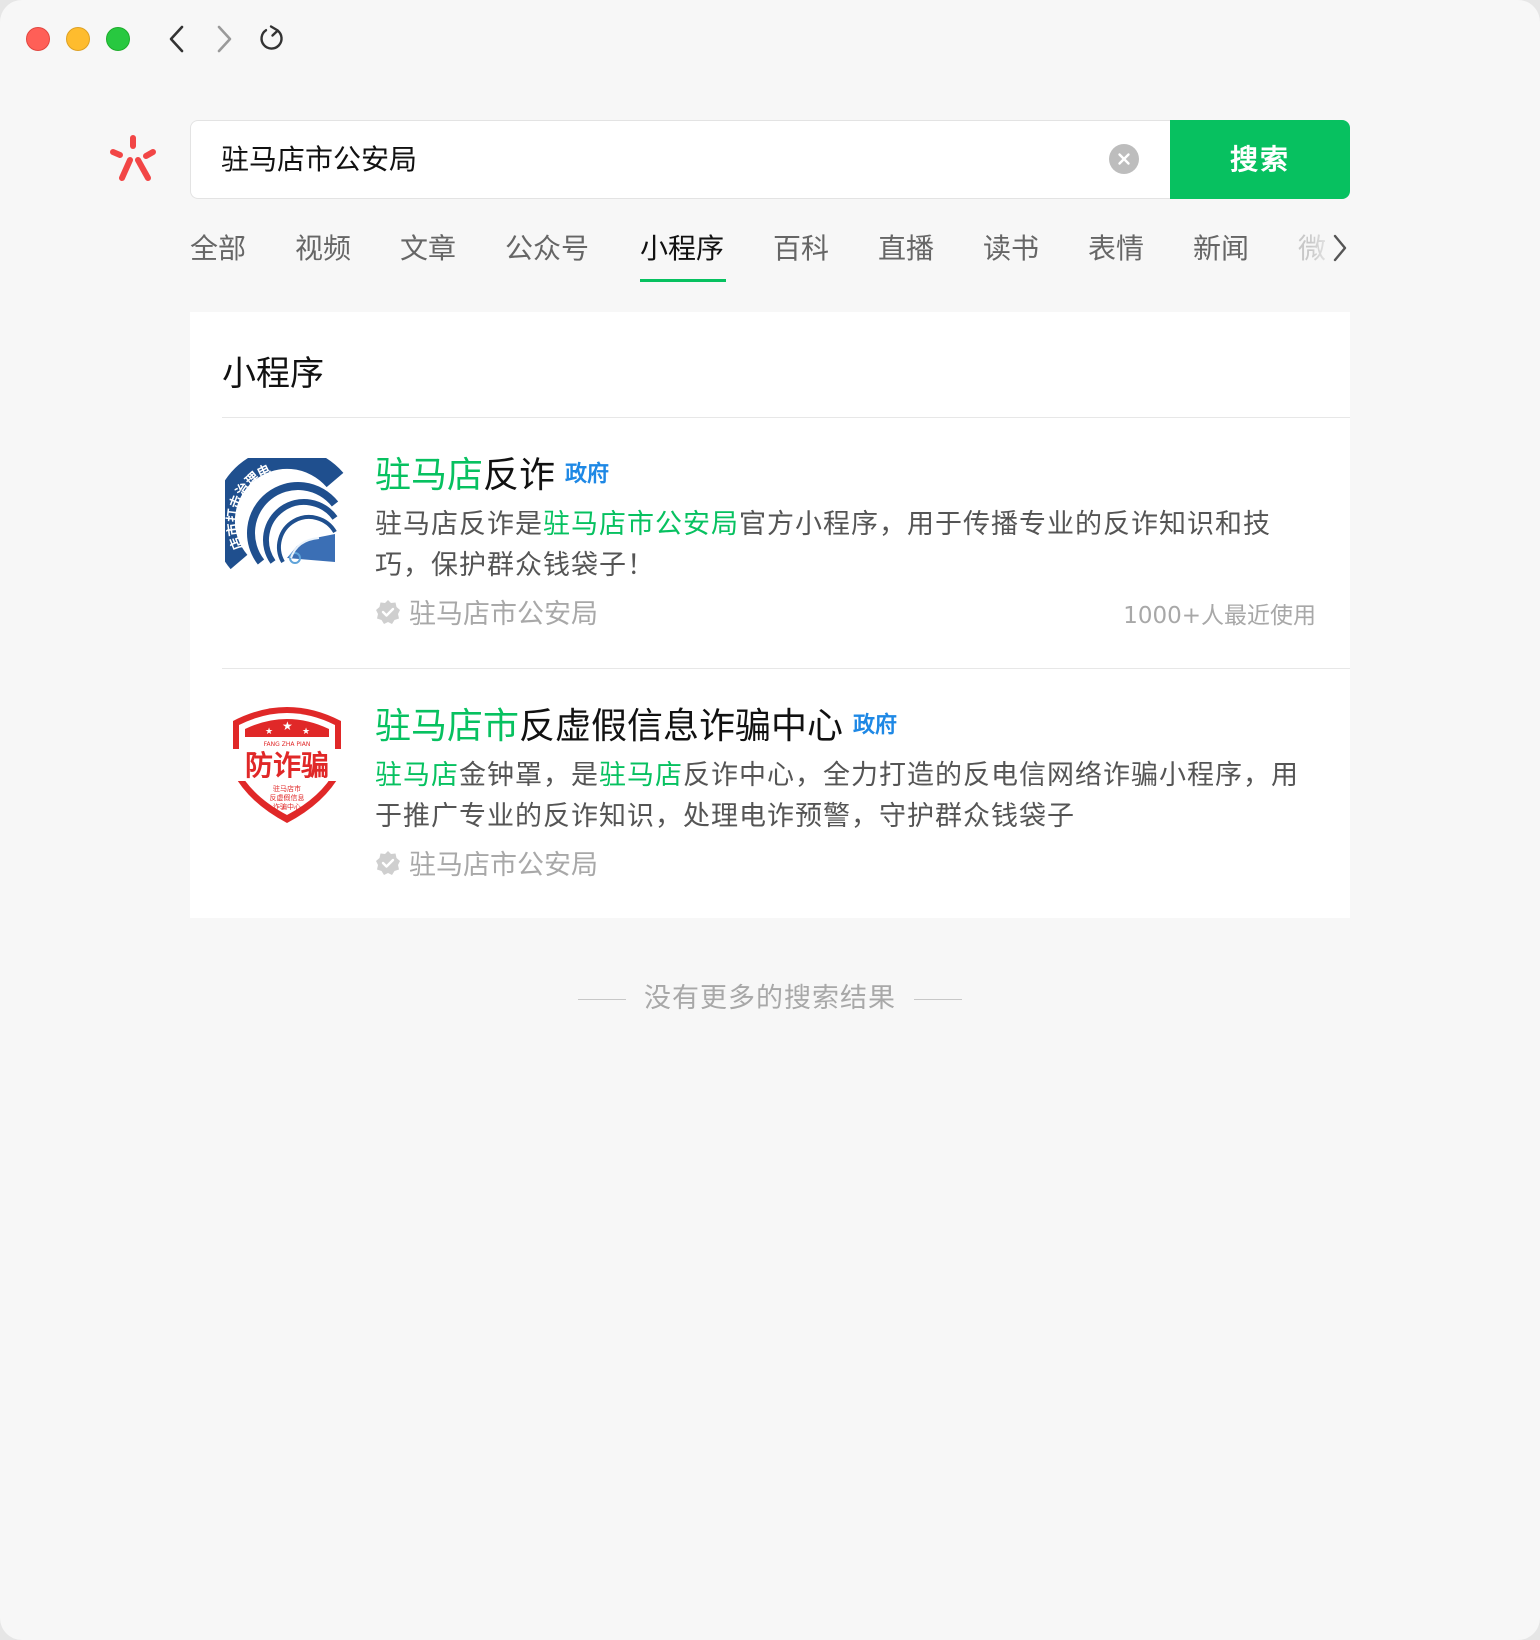  I want to click on tab-live: 直播, so click(906, 249).